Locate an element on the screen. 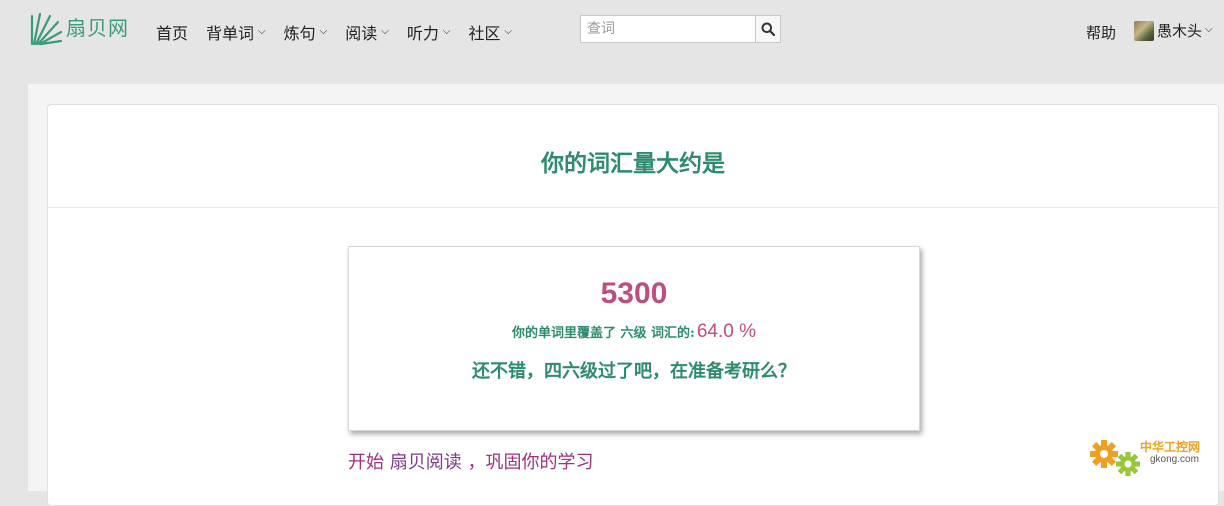 The width and height of the screenshot is (1224, 506). coverage-line: 你的单词里覆盖了 六级 词汇的: 64.0 % is located at coordinates (634, 332).